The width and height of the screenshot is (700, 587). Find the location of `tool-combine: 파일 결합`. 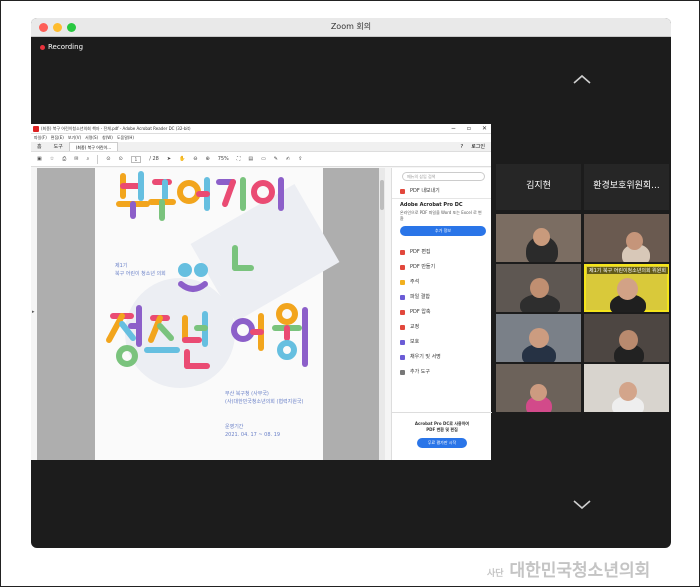

tool-combine: 파일 결합 is located at coordinates (441, 297).